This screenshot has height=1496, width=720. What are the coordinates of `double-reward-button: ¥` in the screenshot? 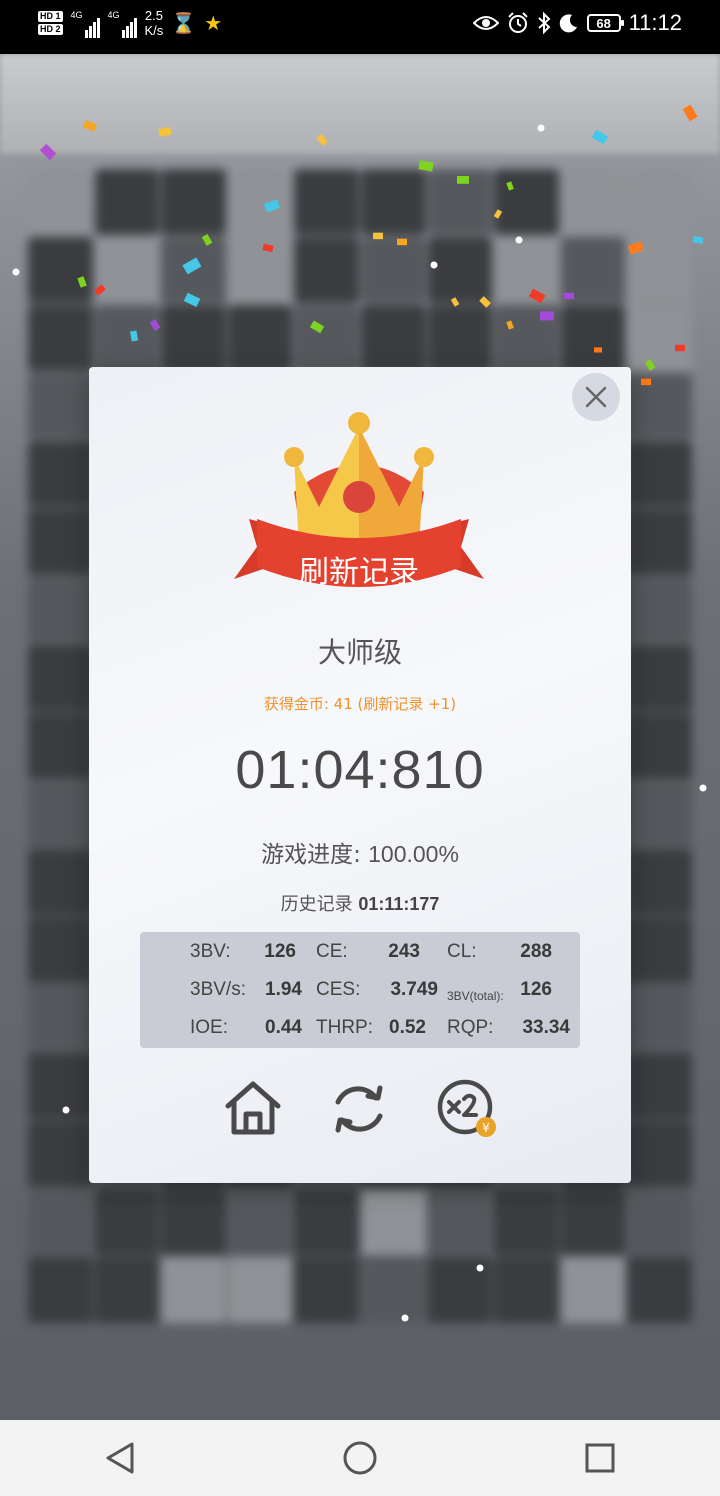 It's located at (467, 1109).